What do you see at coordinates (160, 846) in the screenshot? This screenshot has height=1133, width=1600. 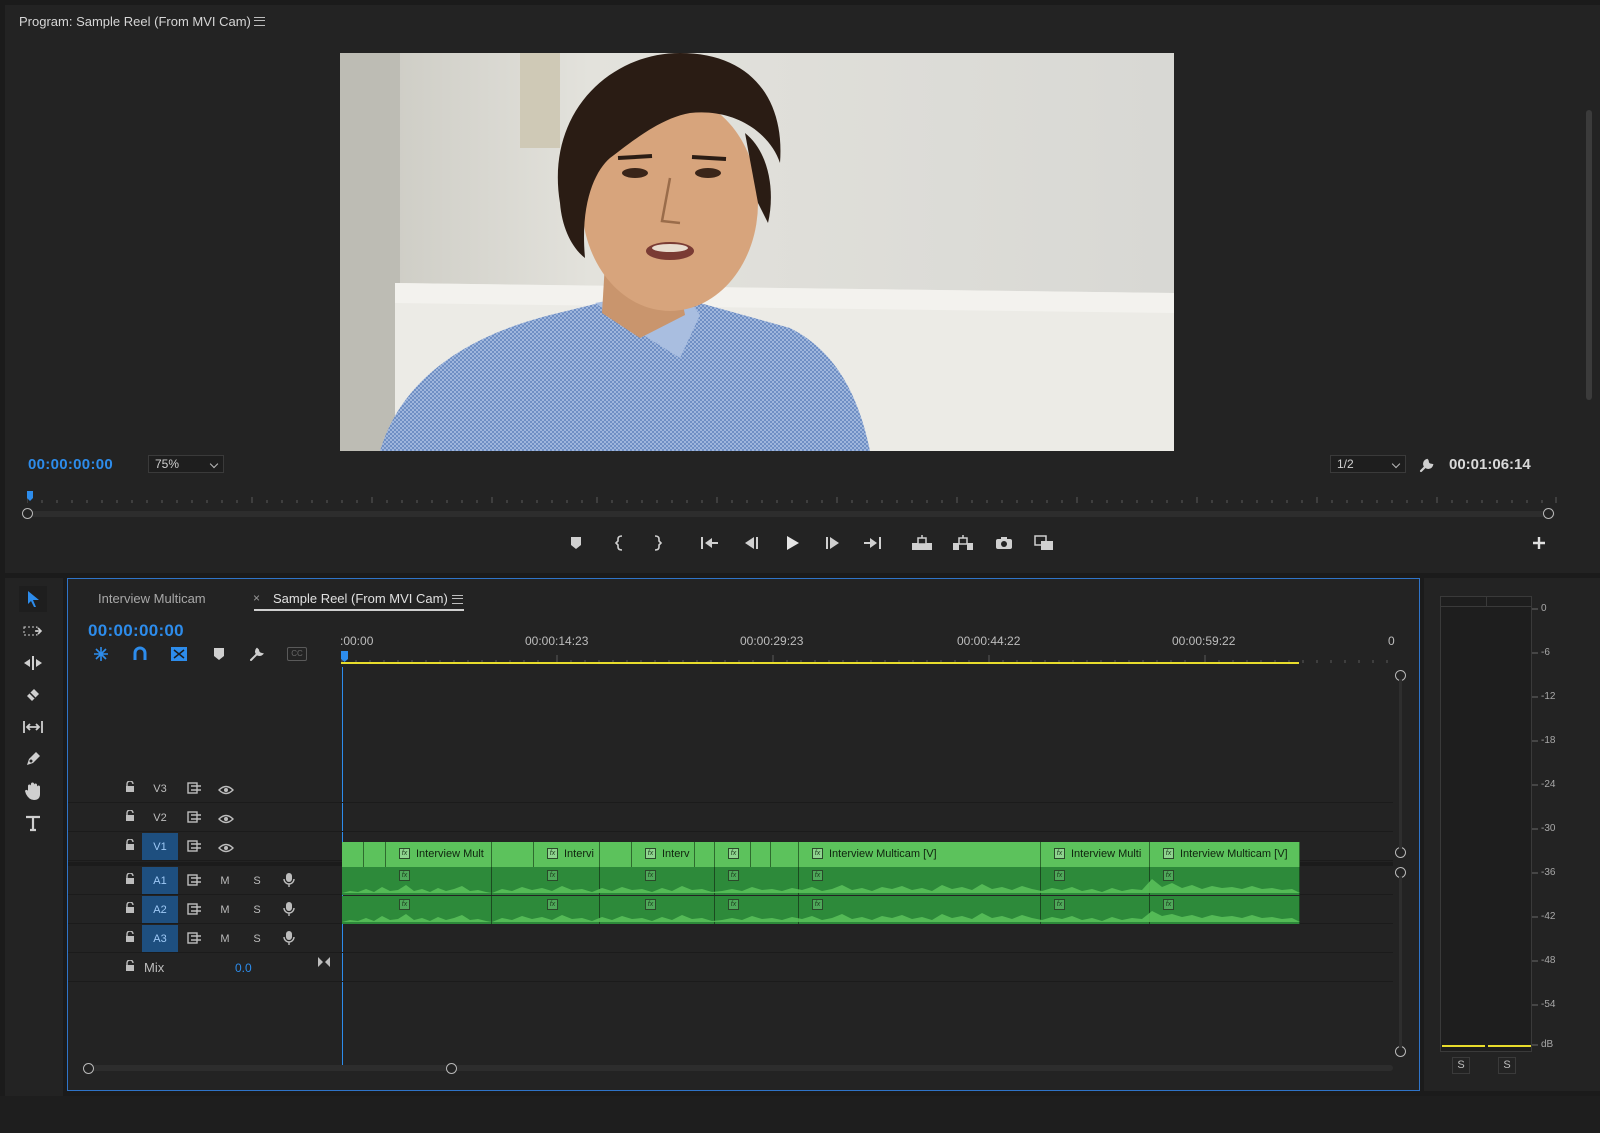 I see `track-label-v1: V1` at bounding box center [160, 846].